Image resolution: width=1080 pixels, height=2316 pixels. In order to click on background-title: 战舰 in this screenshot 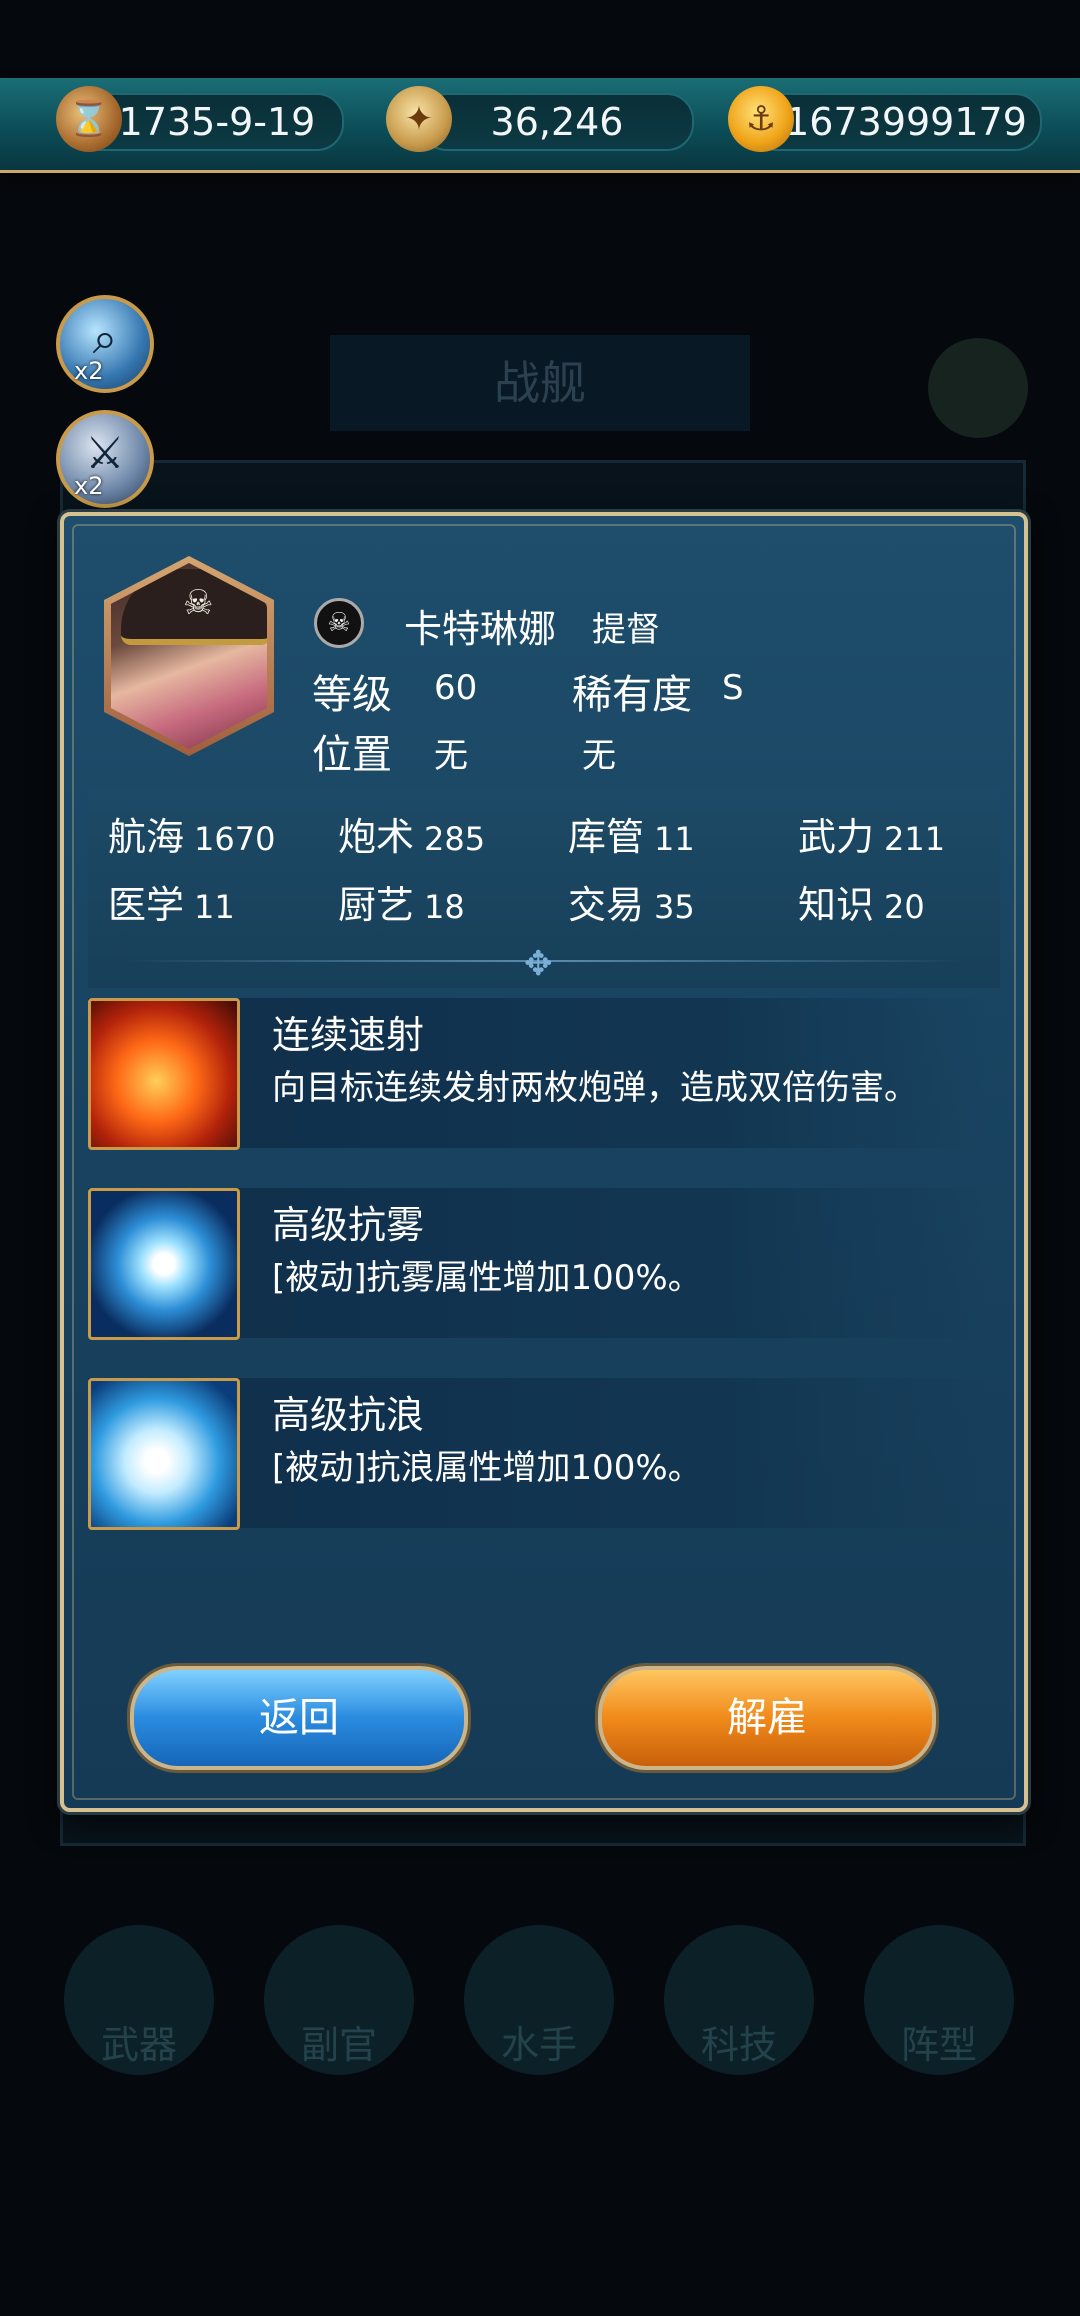, I will do `click(540, 383)`.